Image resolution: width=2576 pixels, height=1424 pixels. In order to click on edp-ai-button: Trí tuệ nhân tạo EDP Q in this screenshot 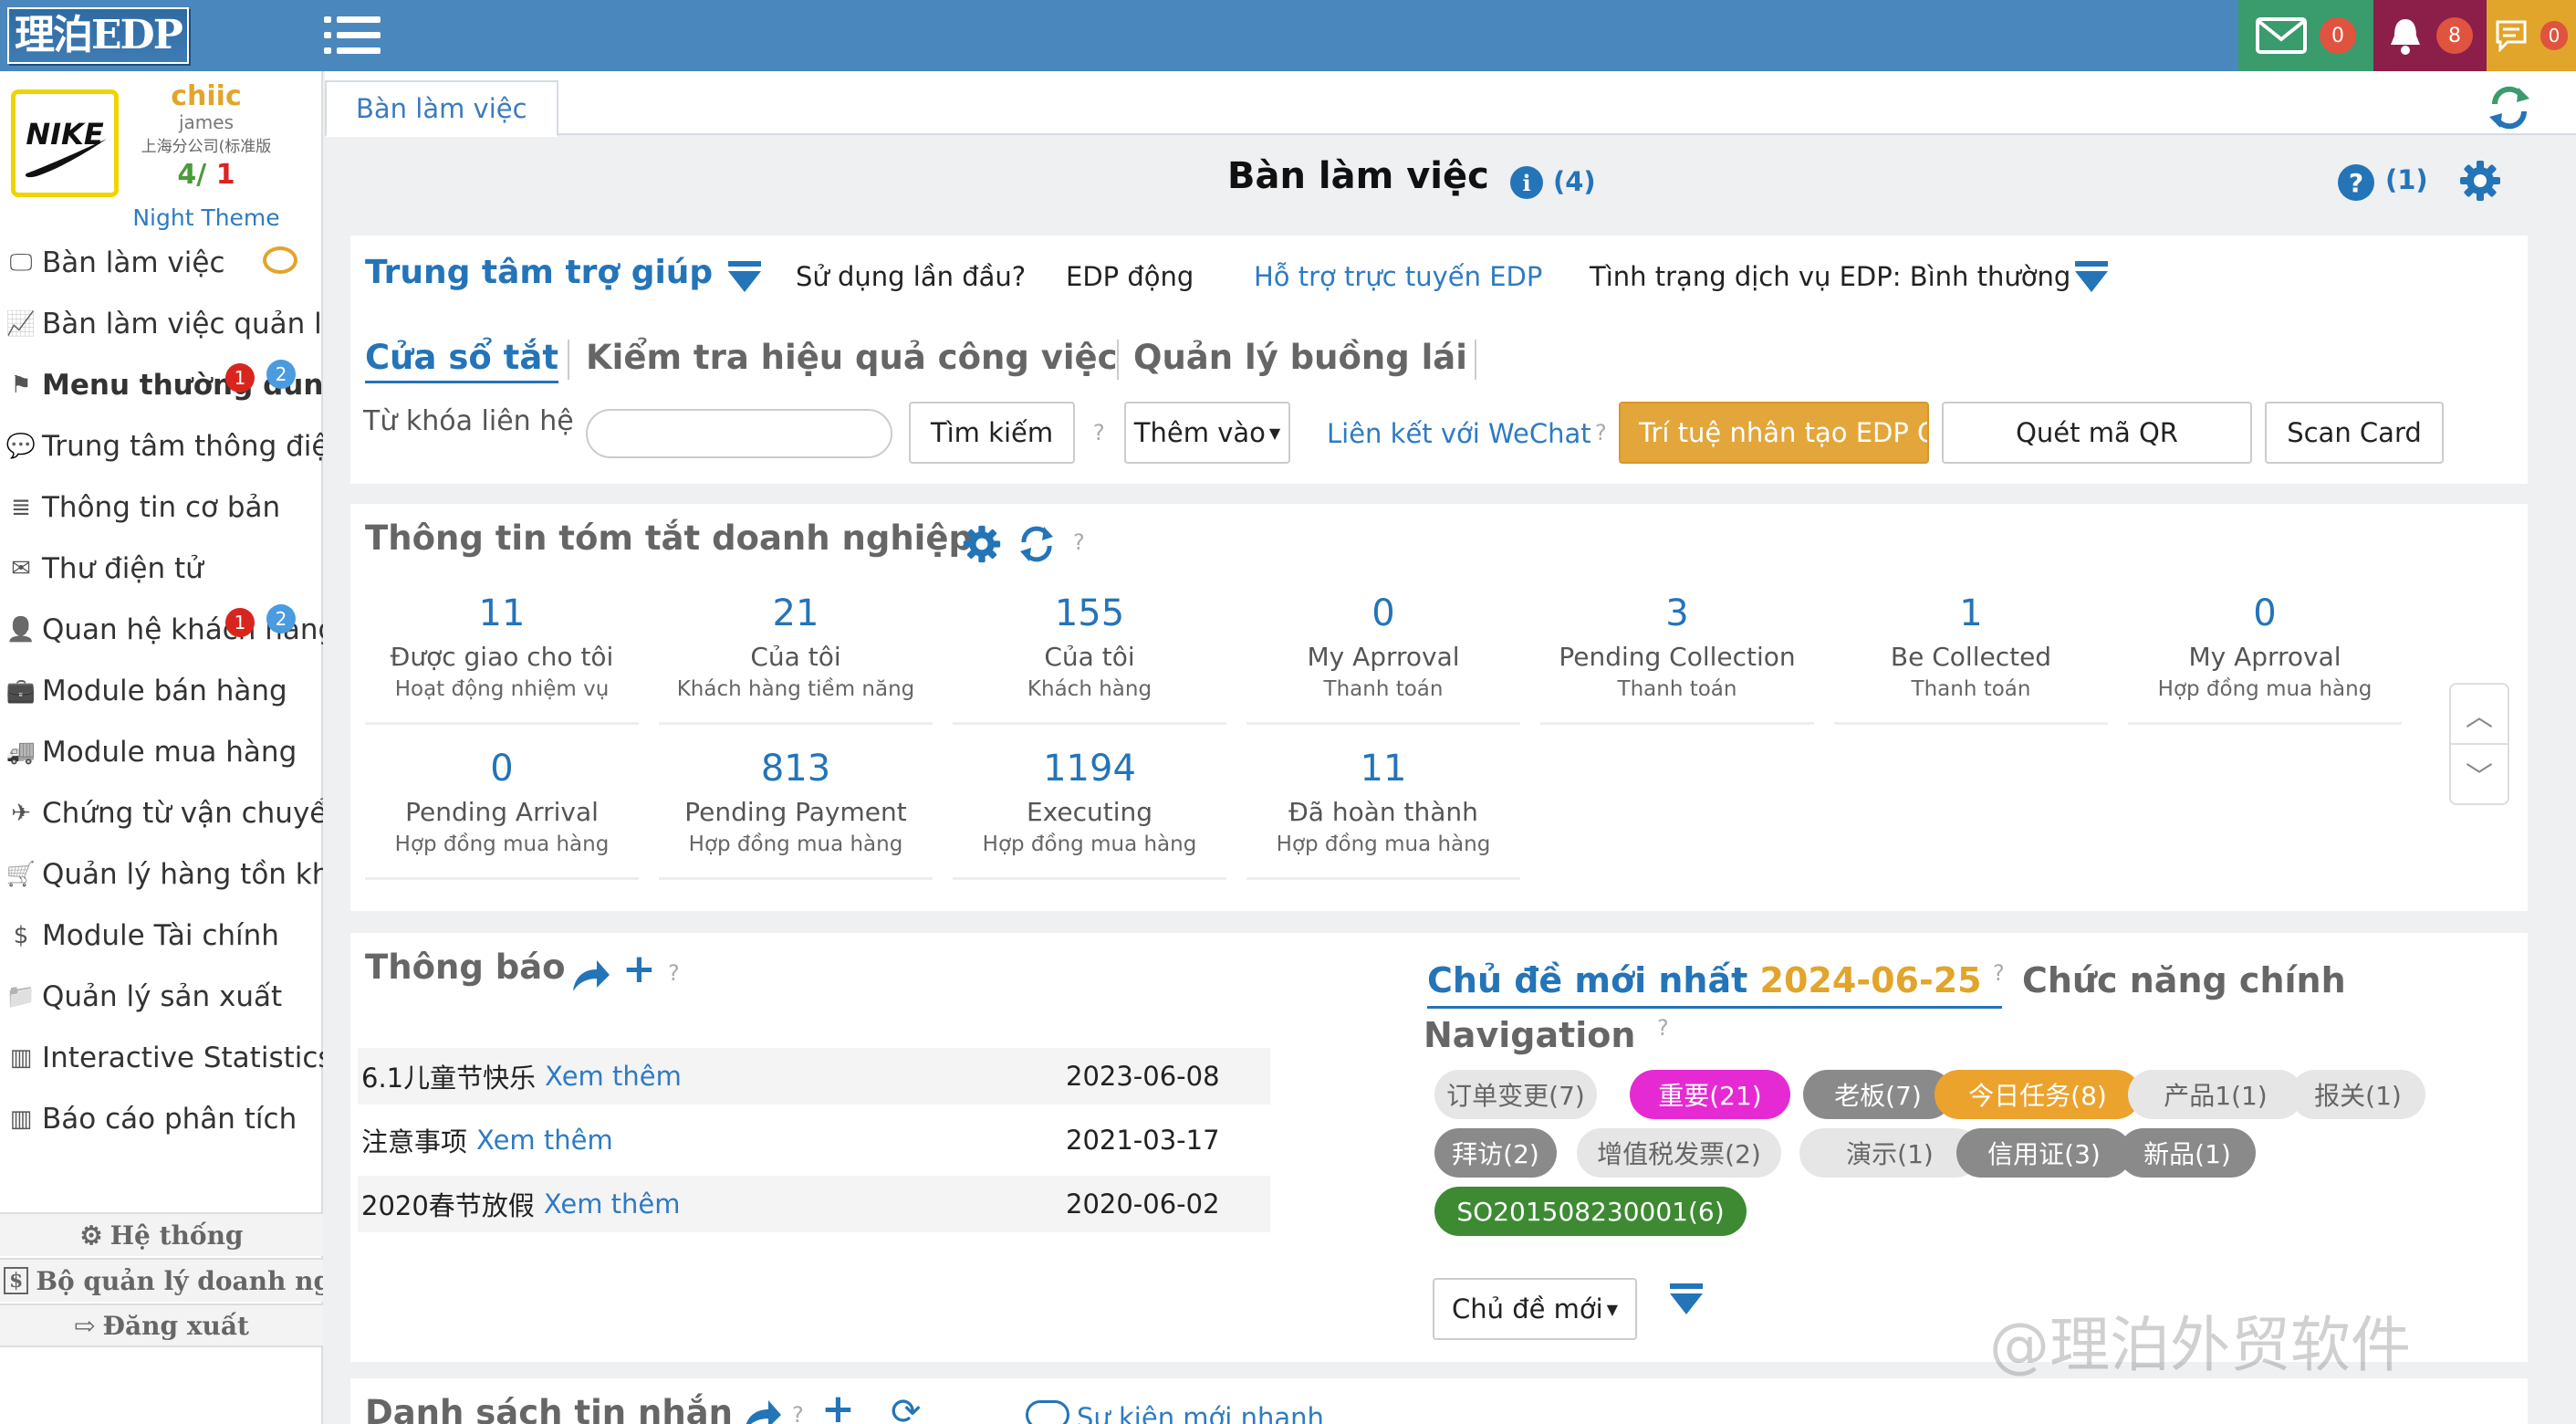, I will do `click(1774, 433)`.